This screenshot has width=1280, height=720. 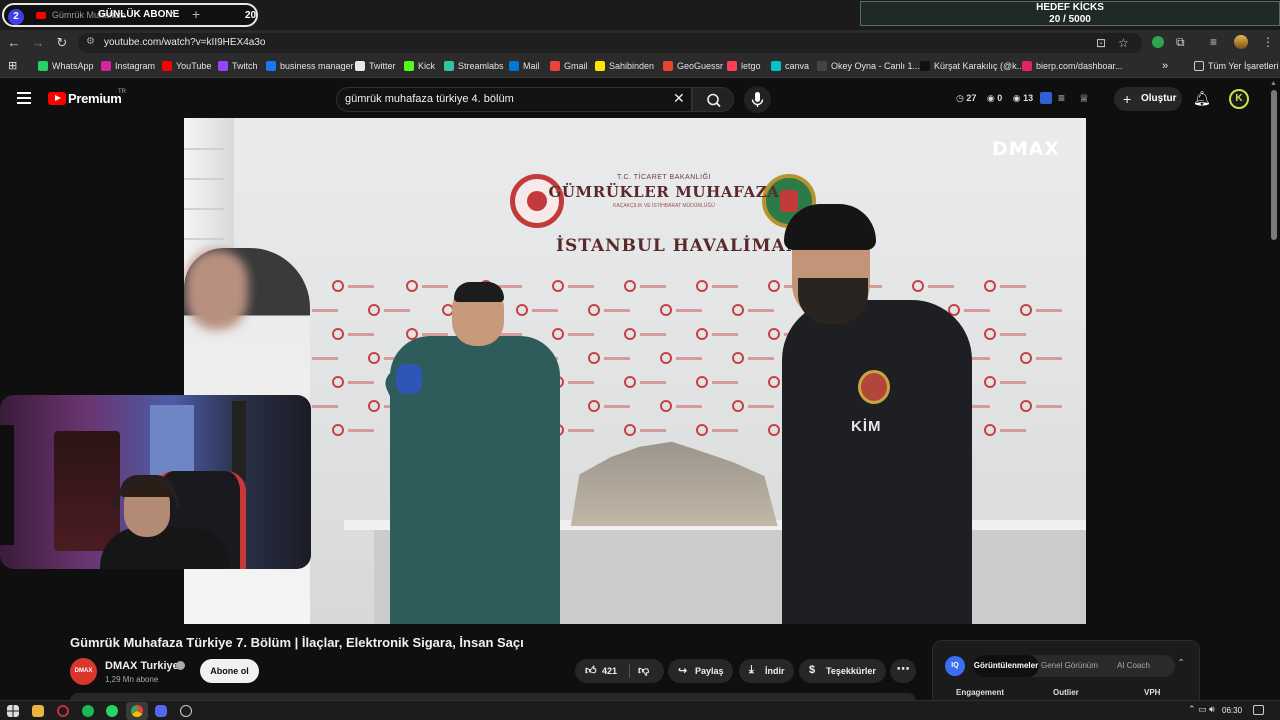 I want to click on scroll-up-arrow-icon: ▲, so click(x=1273, y=83).